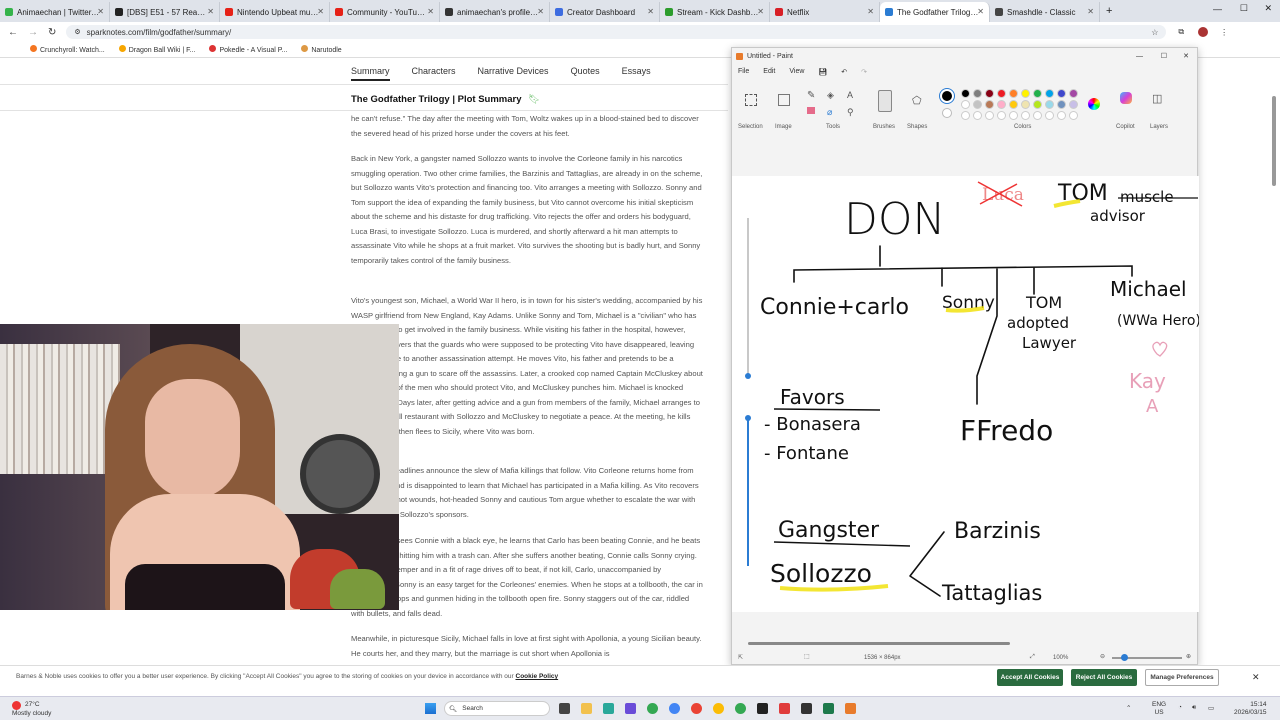  What do you see at coordinates (13, 32) in the screenshot?
I see `back-icon: ←` at bounding box center [13, 32].